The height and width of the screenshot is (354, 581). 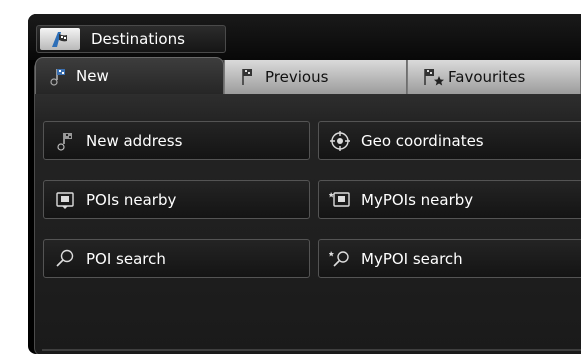 I want to click on destinations-menu: Destinations, so click(x=131, y=39).